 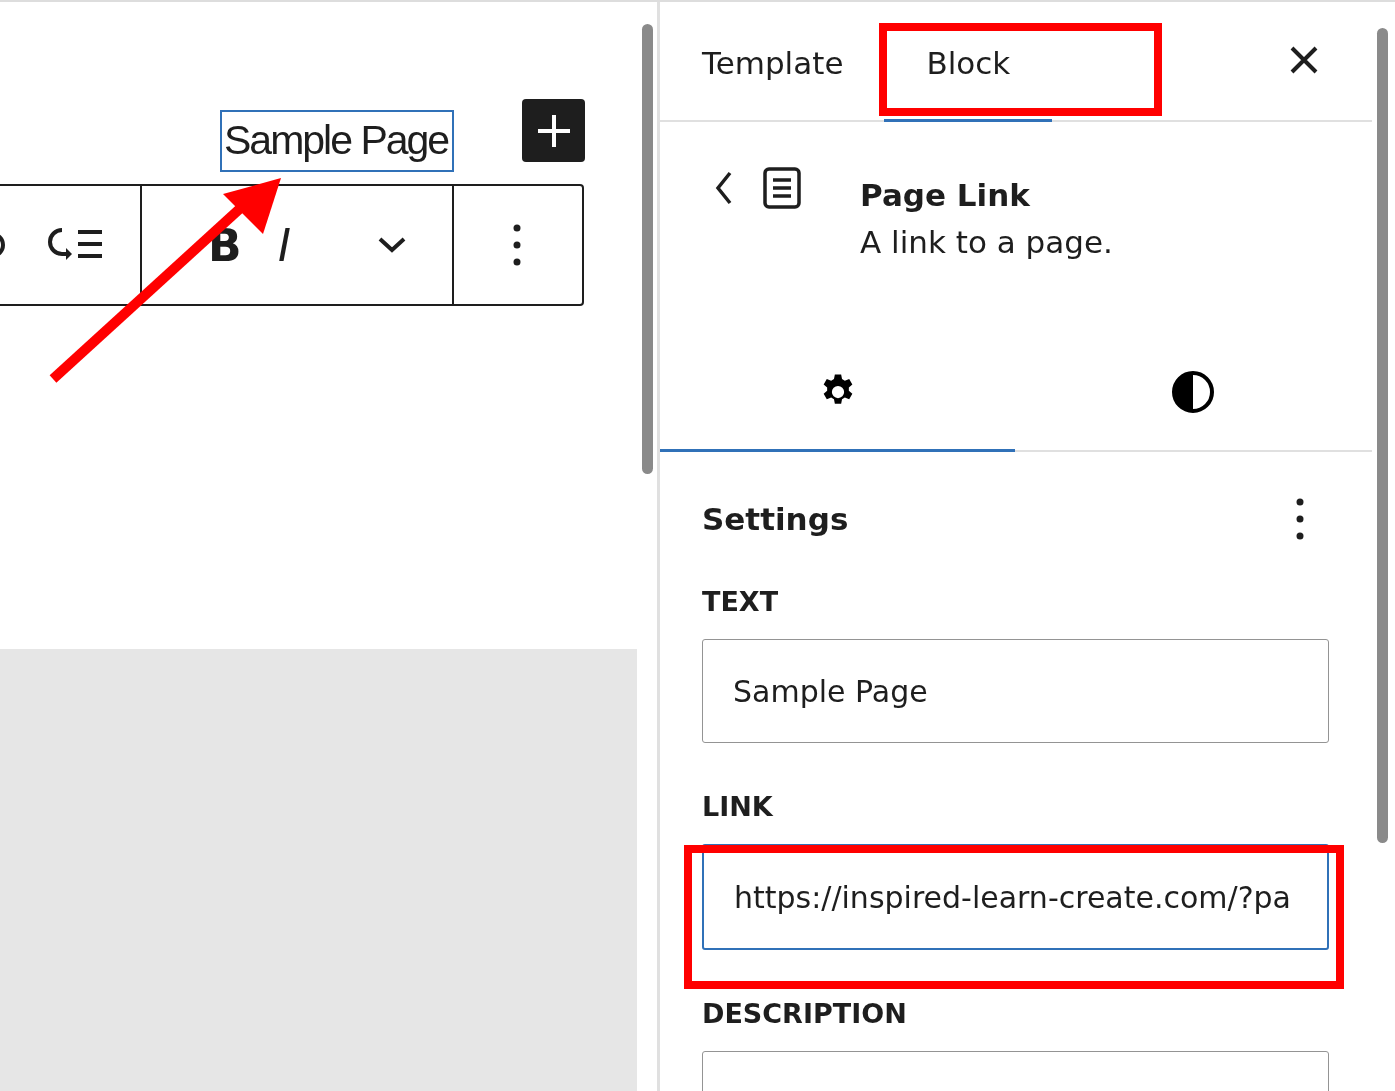 I want to click on back-icon, so click(x=724, y=188).